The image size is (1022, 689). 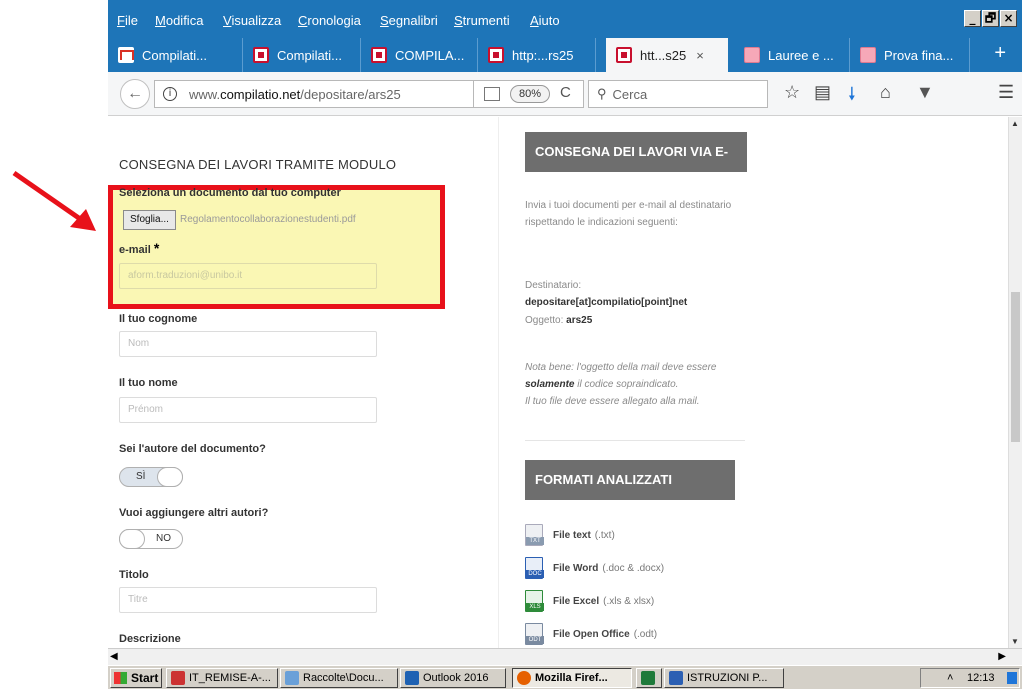 What do you see at coordinates (524, 678) in the screenshot?
I see `firefox-icon` at bounding box center [524, 678].